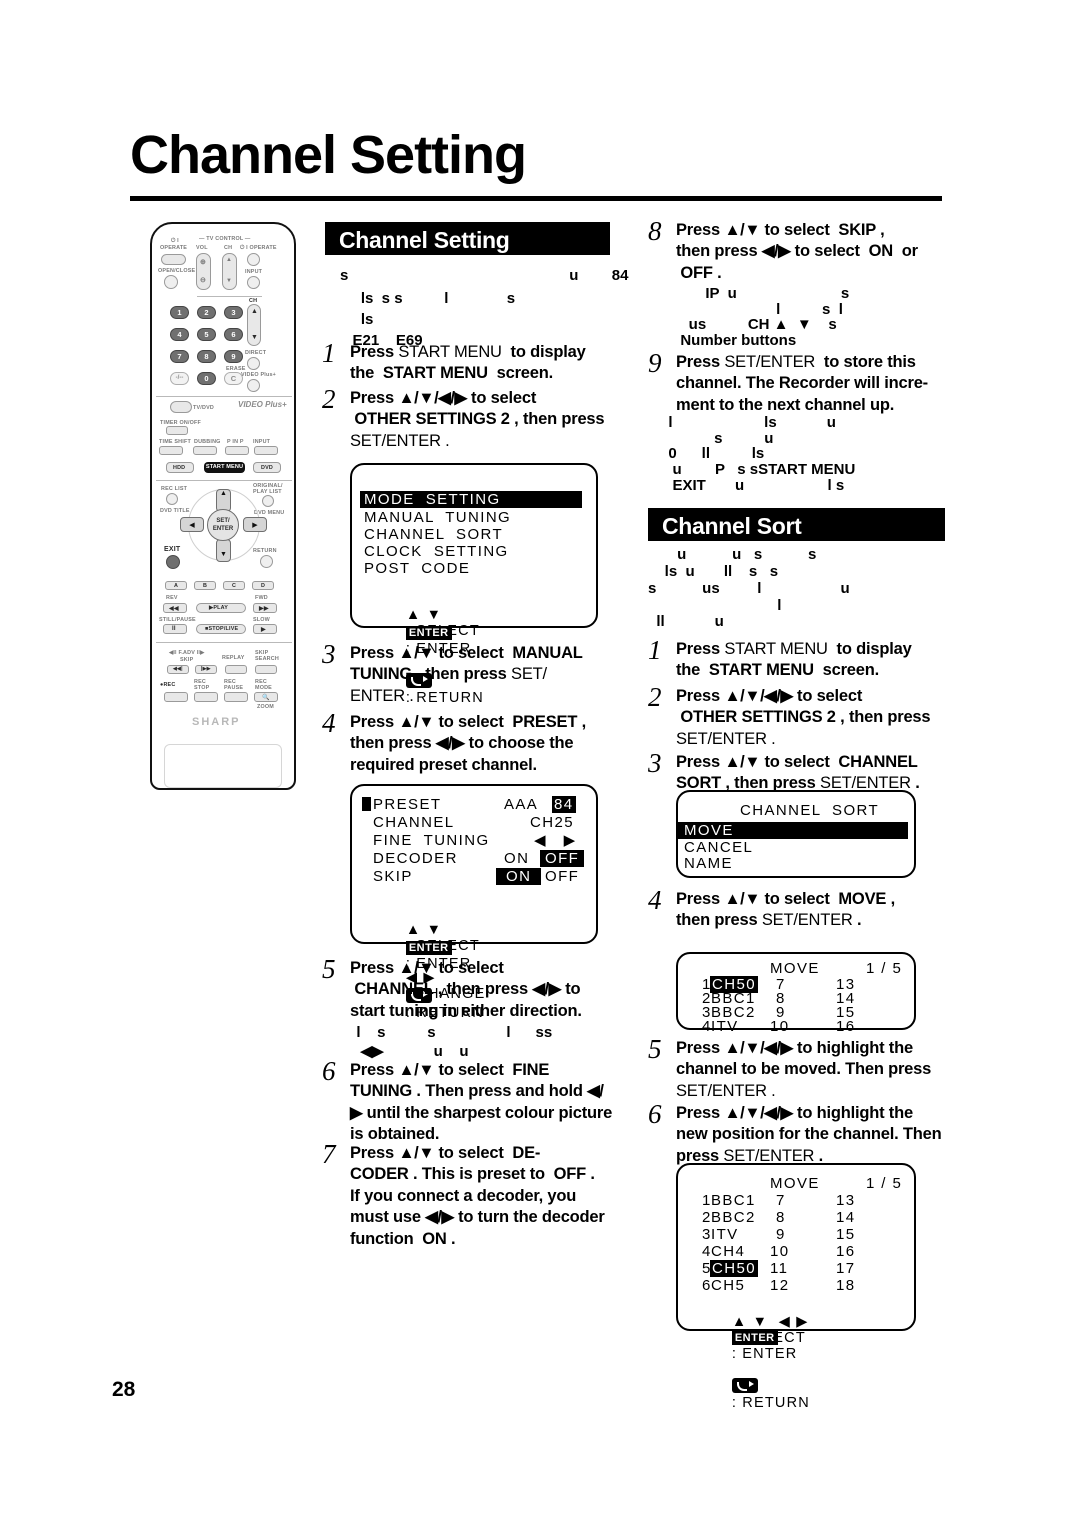 This screenshot has height=1528, width=1080. What do you see at coordinates (708, 863) in the screenshot?
I see `osd-sort-item-name: NAME` at bounding box center [708, 863].